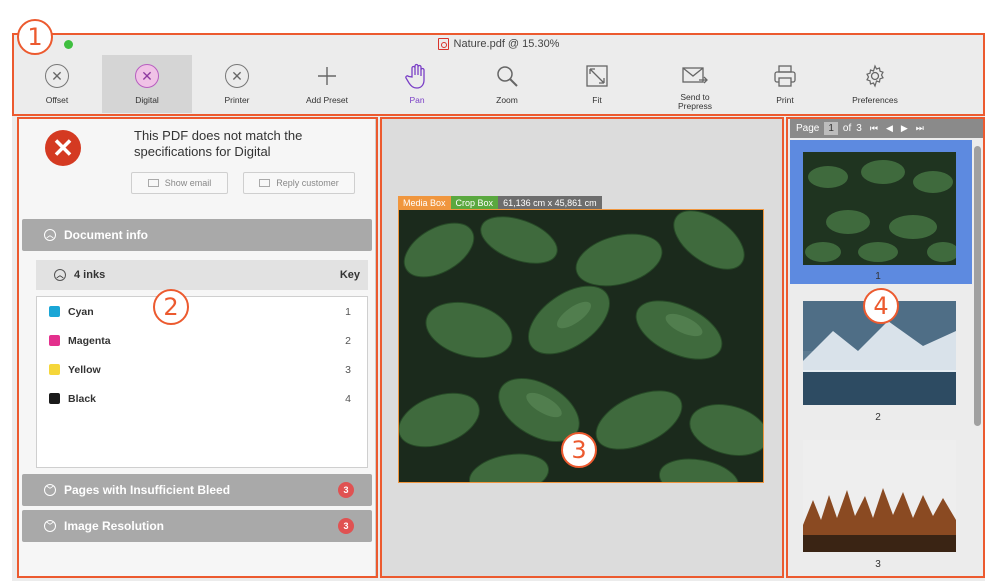 This screenshot has width=985, height=585. I want to click on callout-3: 3, so click(579, 450).